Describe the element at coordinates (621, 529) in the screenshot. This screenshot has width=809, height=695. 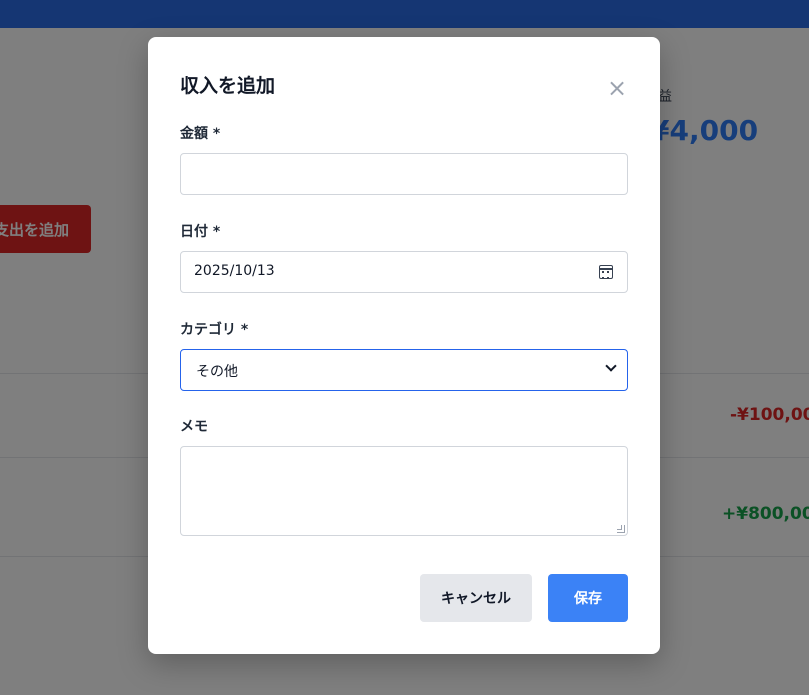
I see `resize-handle-icon` at that location.